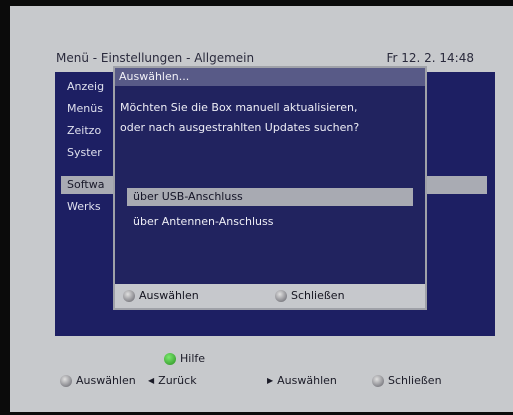  I want to click on dialog-select-label: Auswählen, so click(169, 295).